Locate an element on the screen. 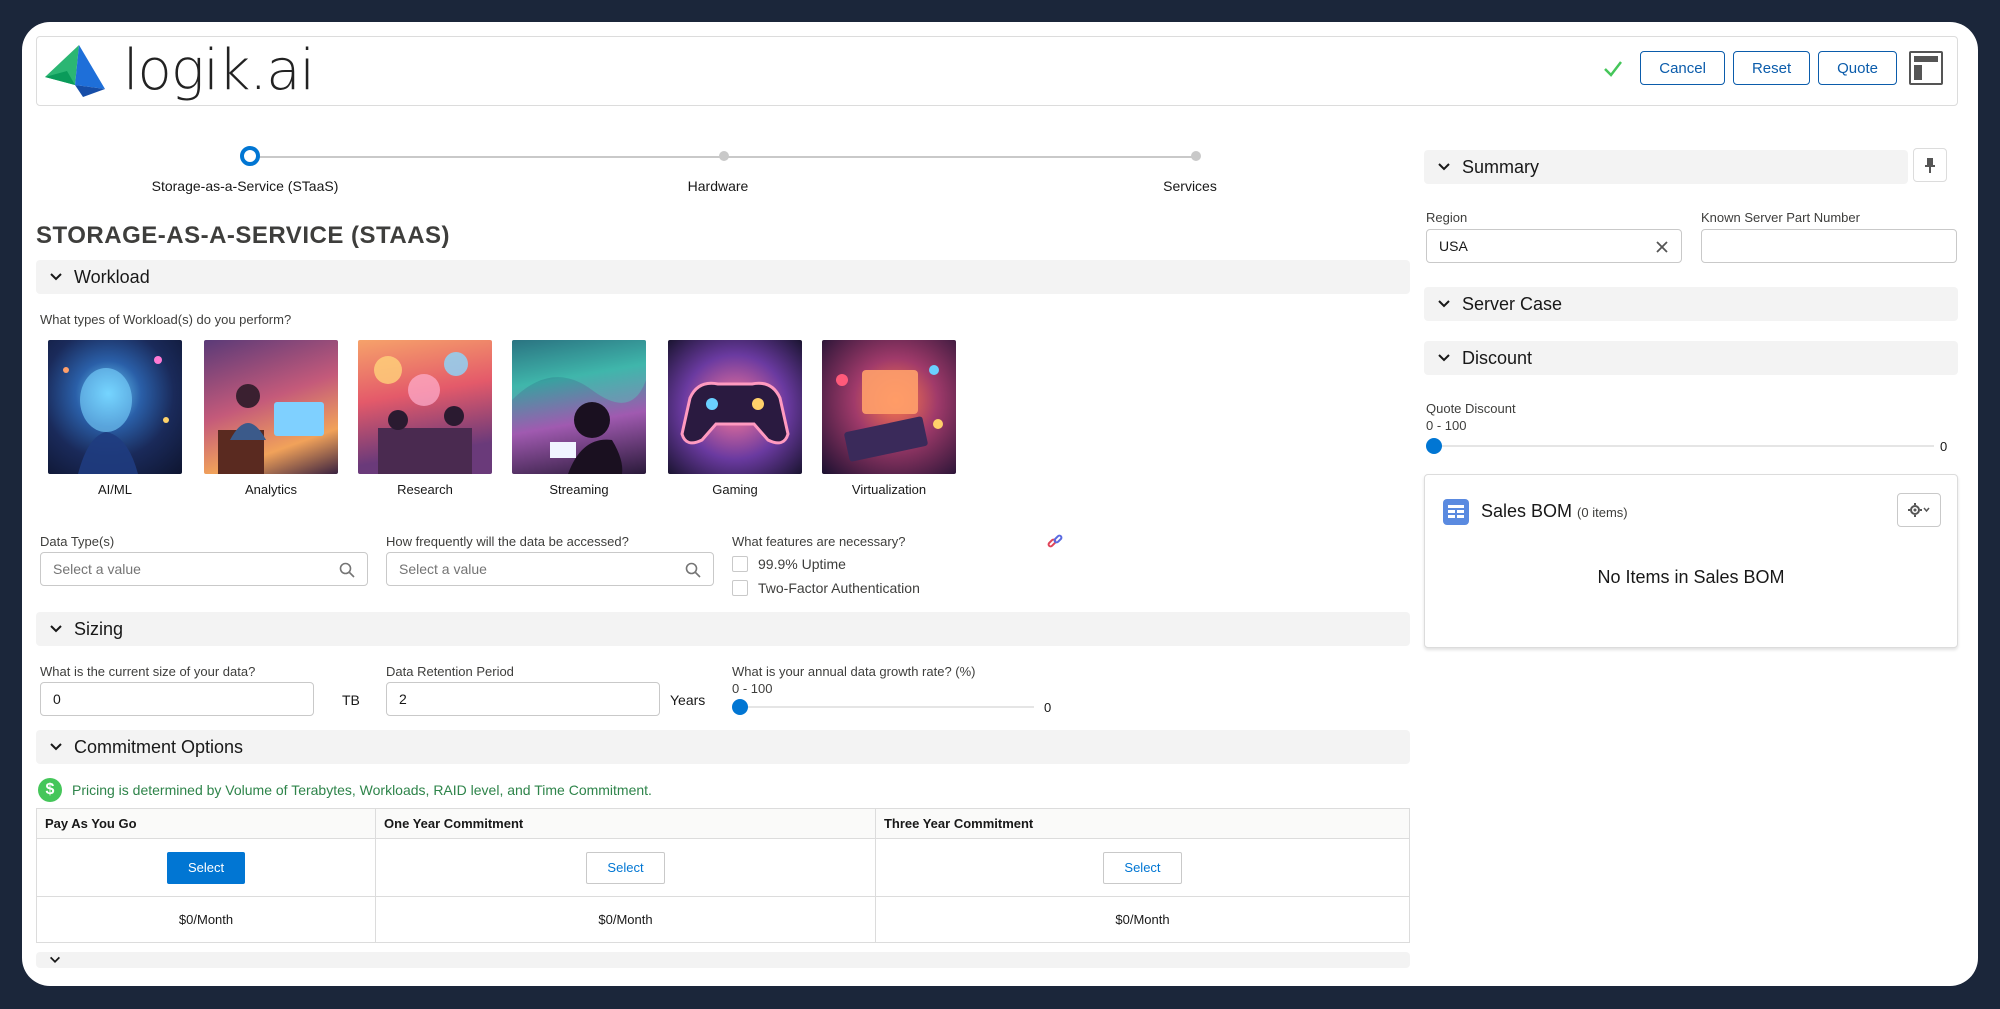 This screenshot has width=2000, height=1009. part-number-label: Known Server Part Number is located at coordinates (1780, 217).